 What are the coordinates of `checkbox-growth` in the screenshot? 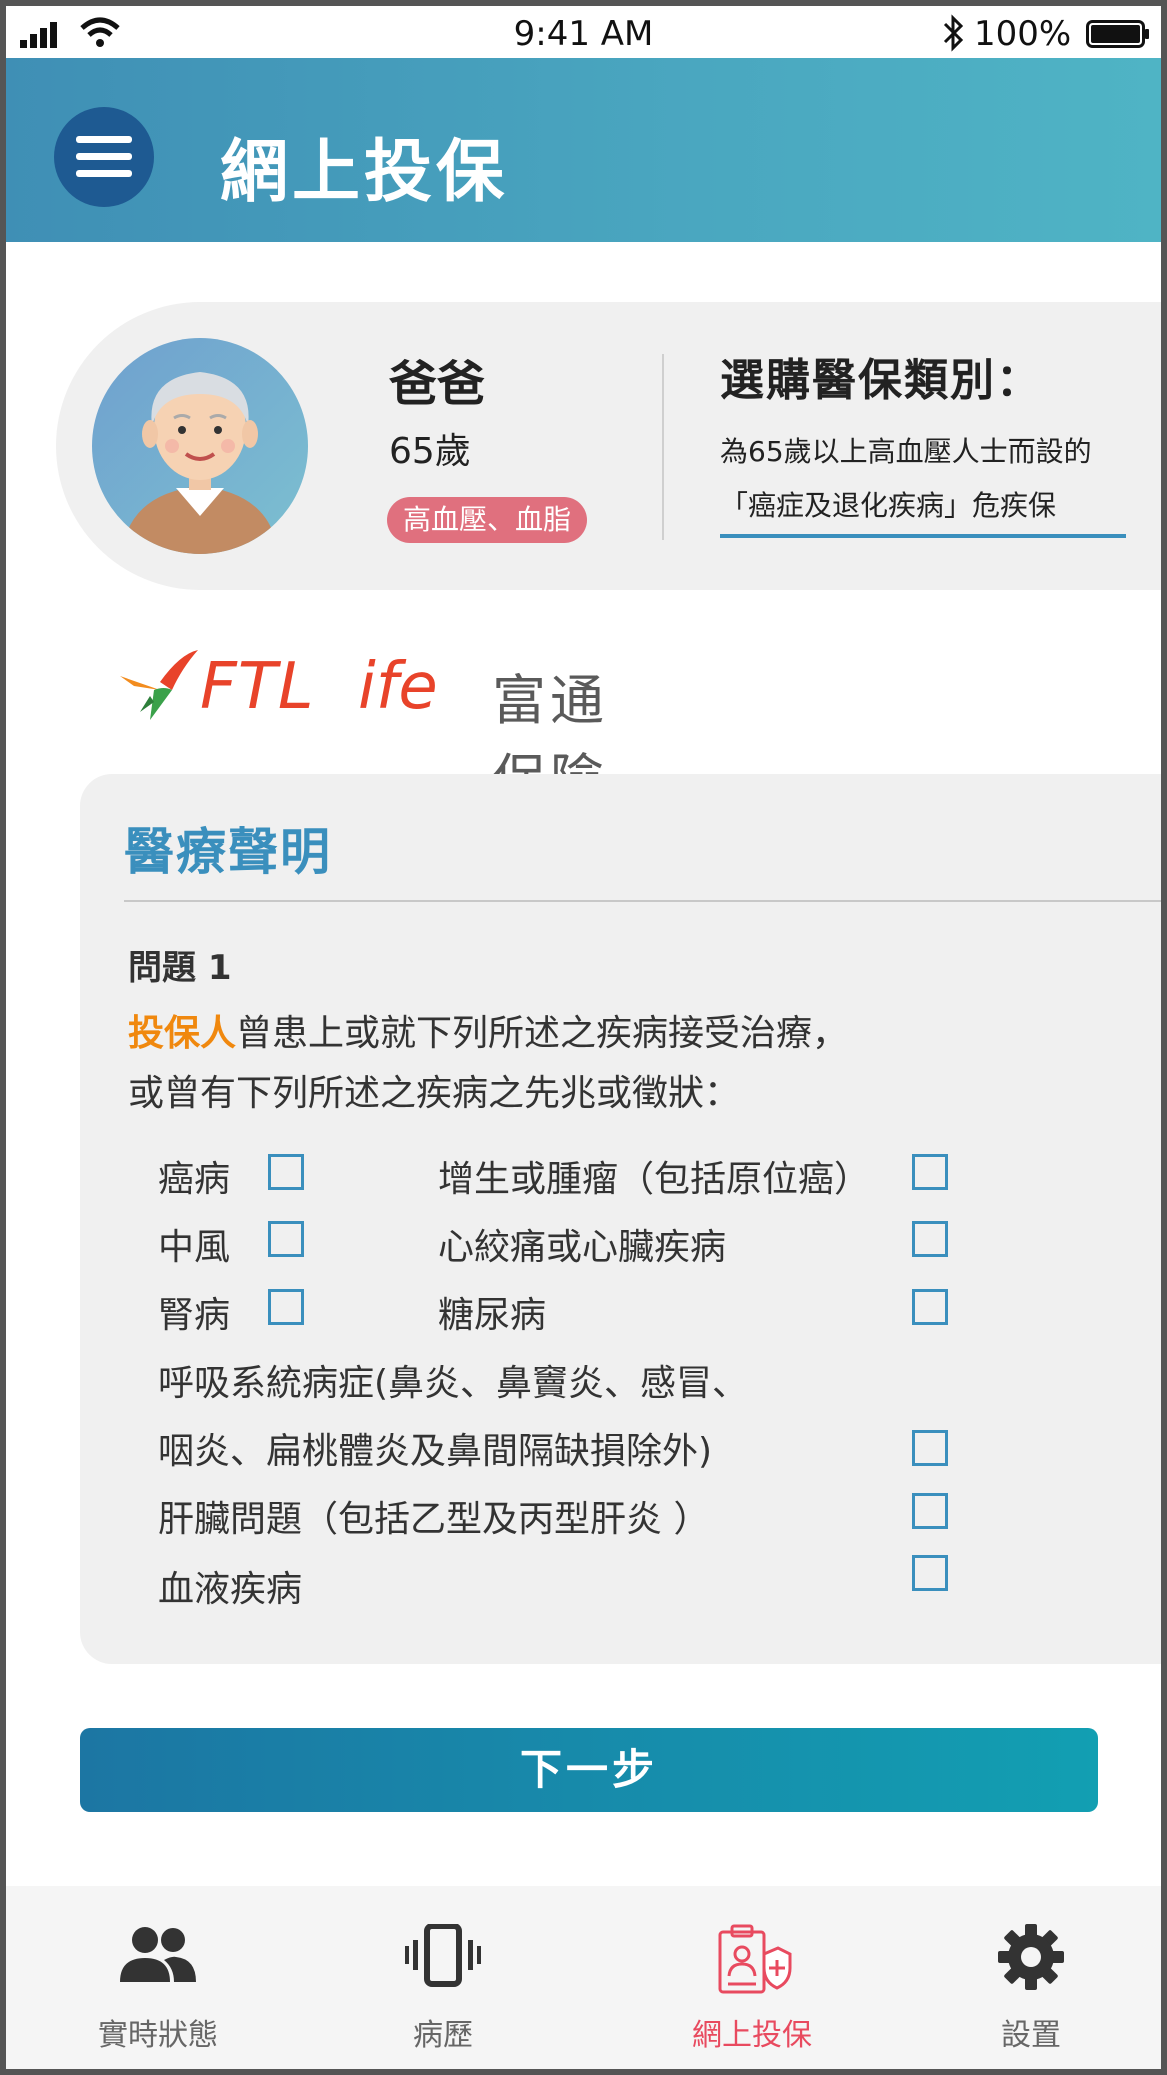 It's located at (930, 1172).